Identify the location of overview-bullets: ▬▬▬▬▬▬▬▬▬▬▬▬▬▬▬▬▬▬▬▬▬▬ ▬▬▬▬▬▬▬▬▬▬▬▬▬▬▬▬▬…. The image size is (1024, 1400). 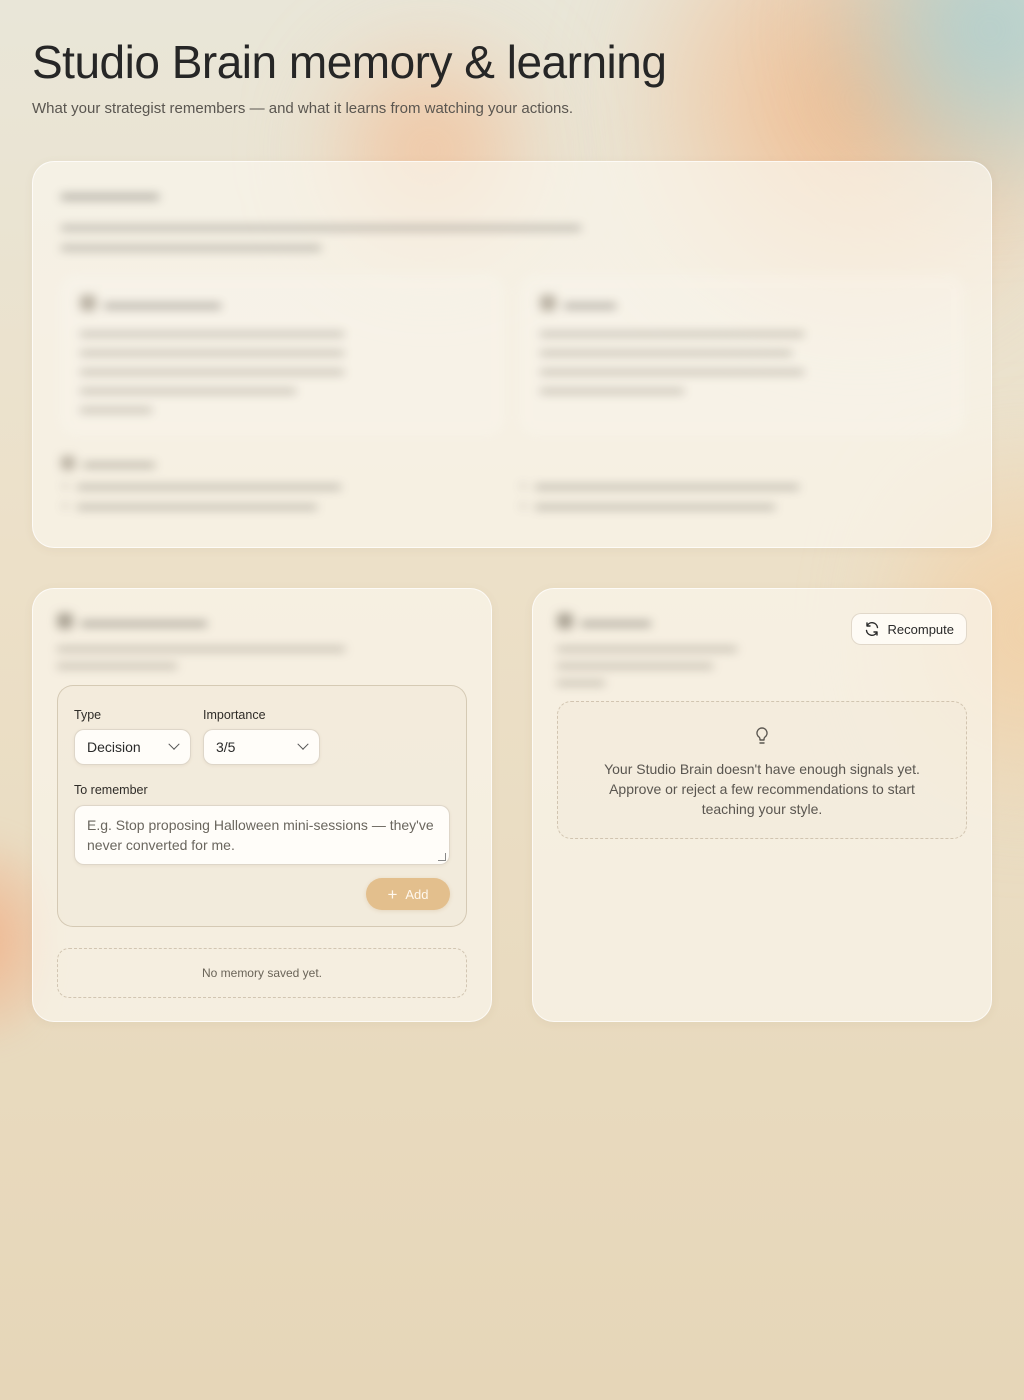
(512, 495).